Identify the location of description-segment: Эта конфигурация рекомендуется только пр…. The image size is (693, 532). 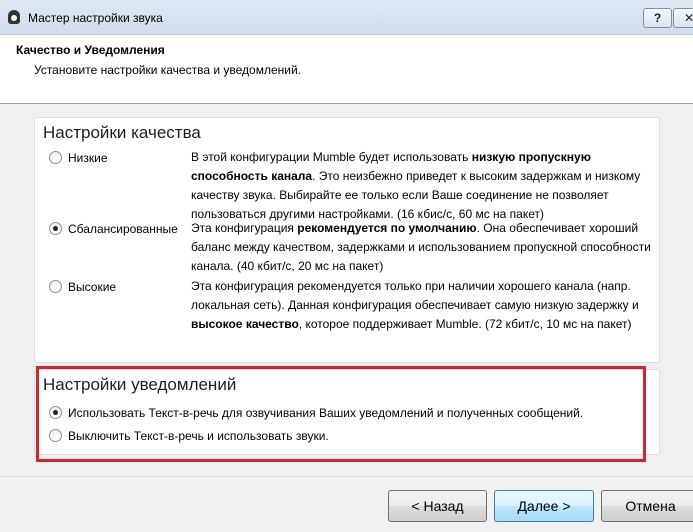
(415, 295).